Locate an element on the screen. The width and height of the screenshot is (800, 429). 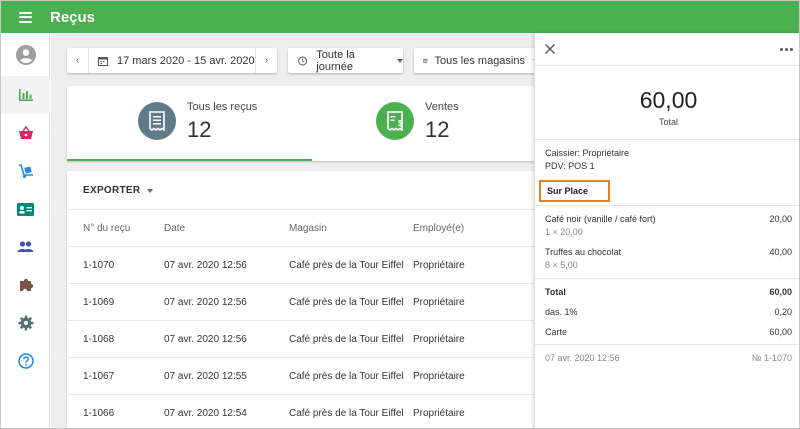
clock-icon is located at coordinates (303, 60).